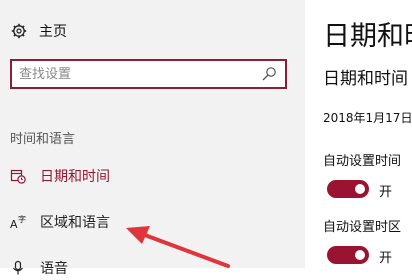  What do you see at coordinates (386, 258) in the screenshot?
I see `auto-zone-state: 开` at bounding box center [386, 258].